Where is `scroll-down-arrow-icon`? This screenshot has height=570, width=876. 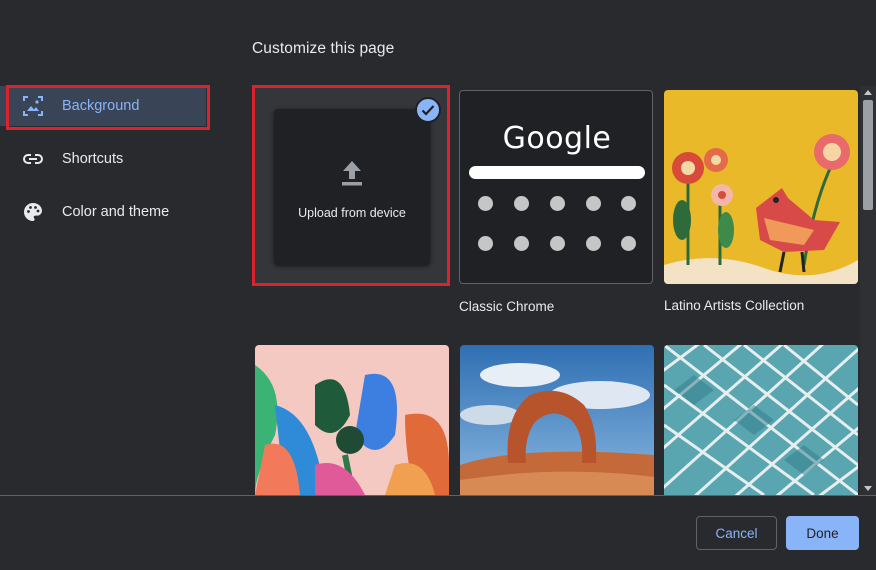
scroll-down-arrow-icon is located at coordinates (868, 488).